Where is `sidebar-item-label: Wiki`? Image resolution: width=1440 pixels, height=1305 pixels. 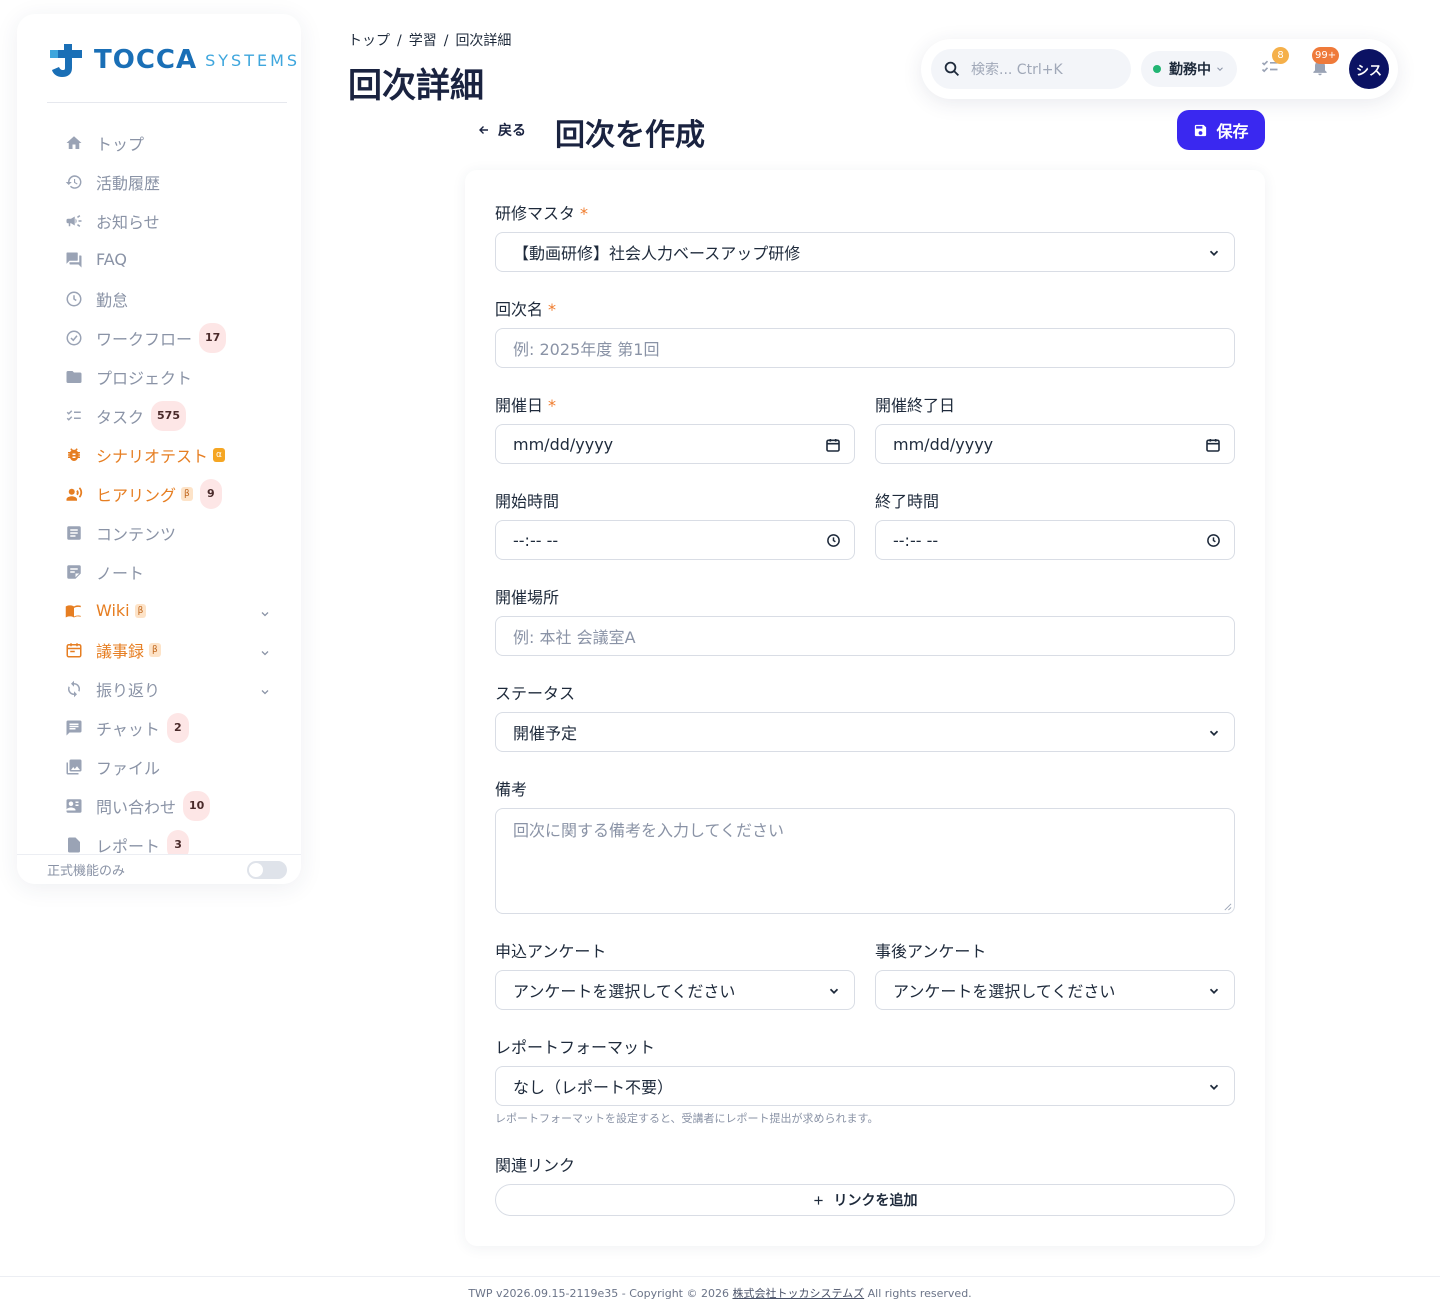
sidebar-item-label: Wiki is located at coordinates (113, 610).